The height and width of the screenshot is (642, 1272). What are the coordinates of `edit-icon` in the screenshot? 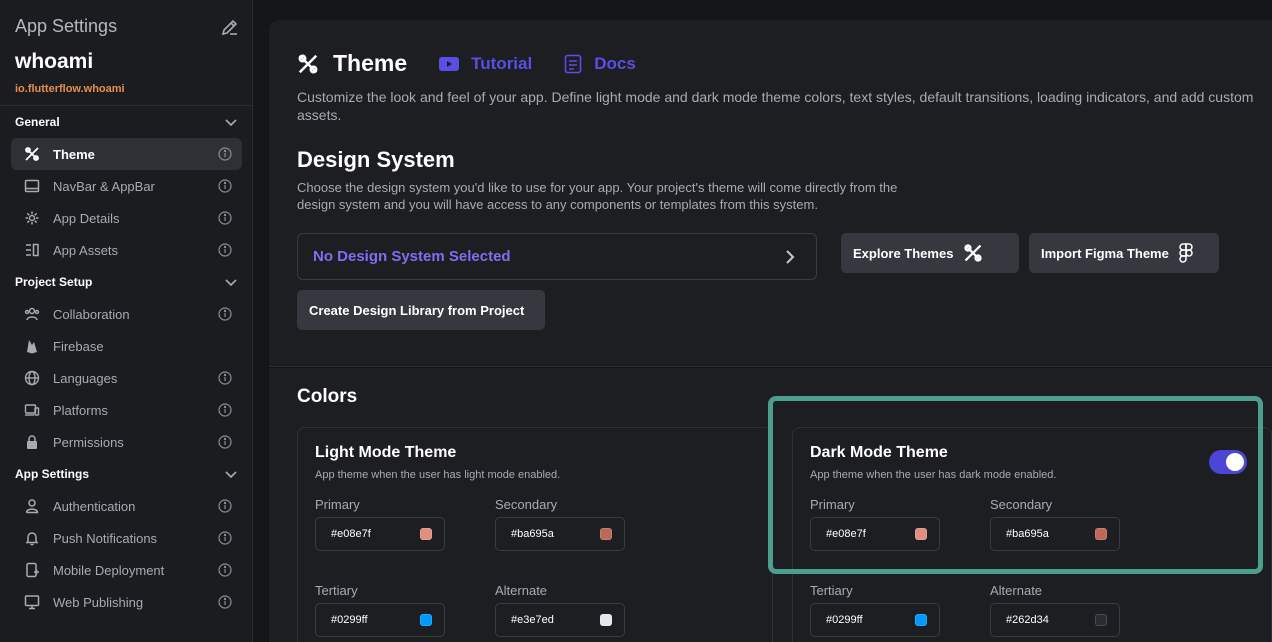 It's located at (230, 27).